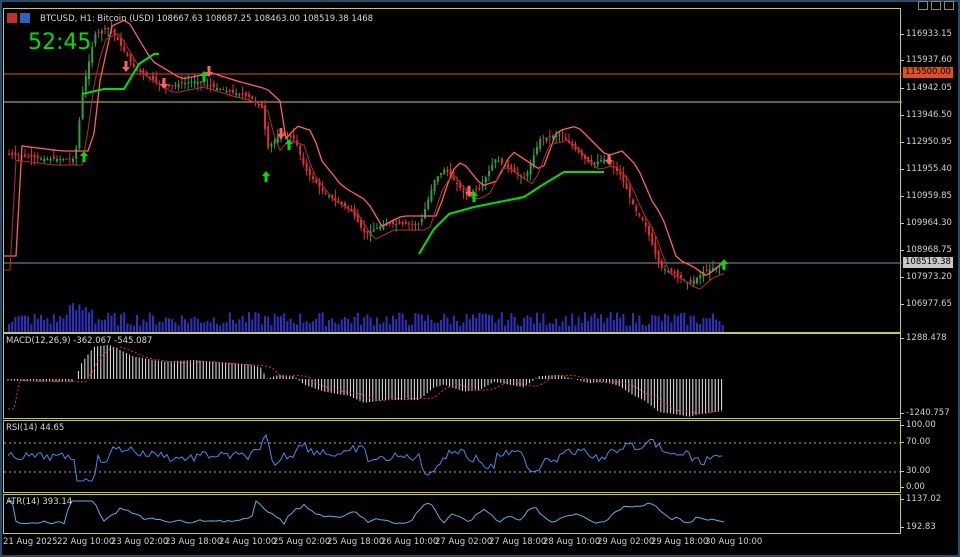 The height and width of the screenshot is (557, 960). I want to click on time-label: 30 Aug 10:00, so click(734, 542).